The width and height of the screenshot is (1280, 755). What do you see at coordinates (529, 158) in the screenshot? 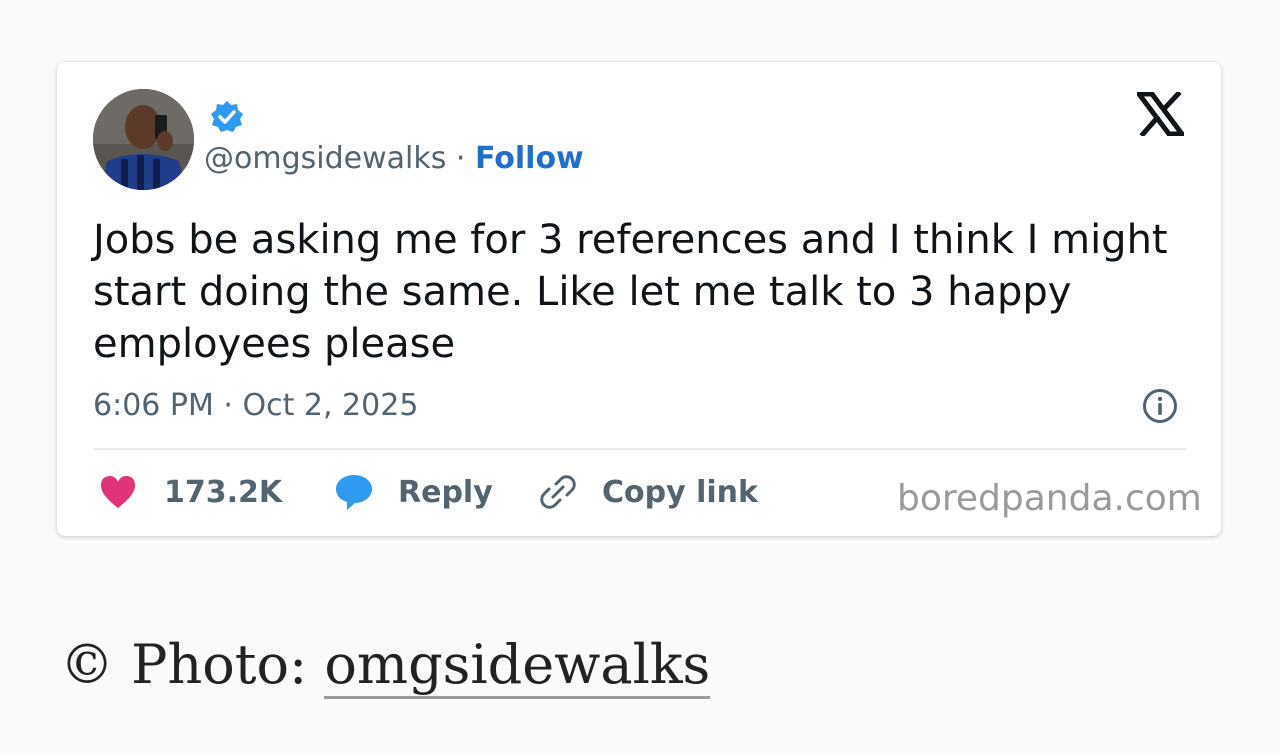
I see `follow-button: Follow` at bounding box center [529, 158].